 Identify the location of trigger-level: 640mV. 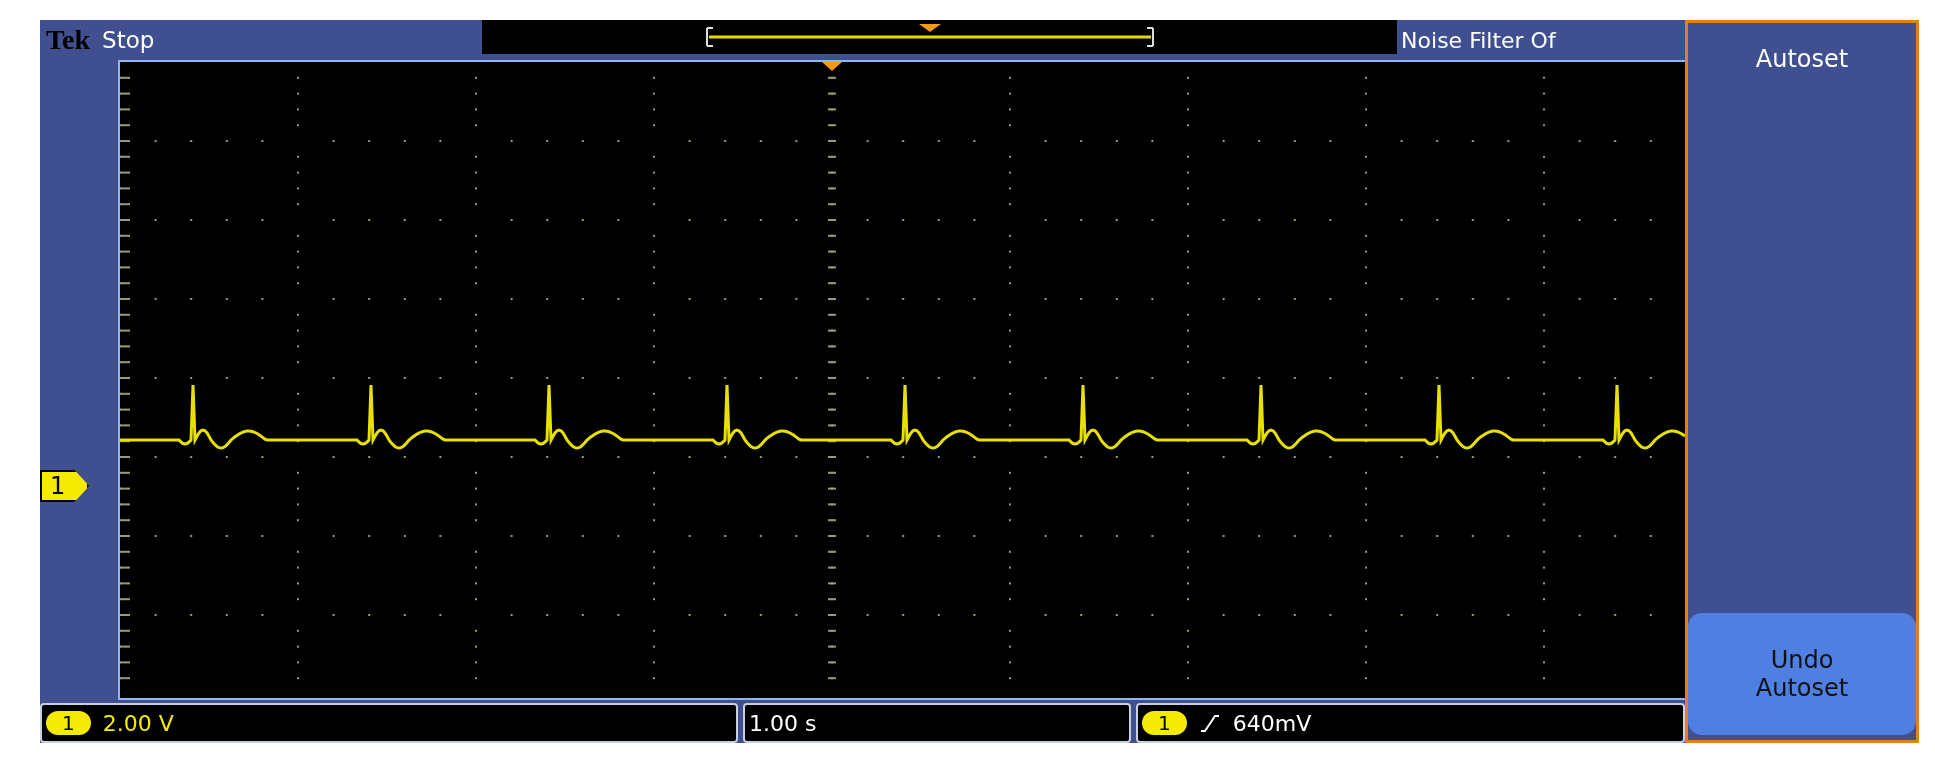
(1272, 723).